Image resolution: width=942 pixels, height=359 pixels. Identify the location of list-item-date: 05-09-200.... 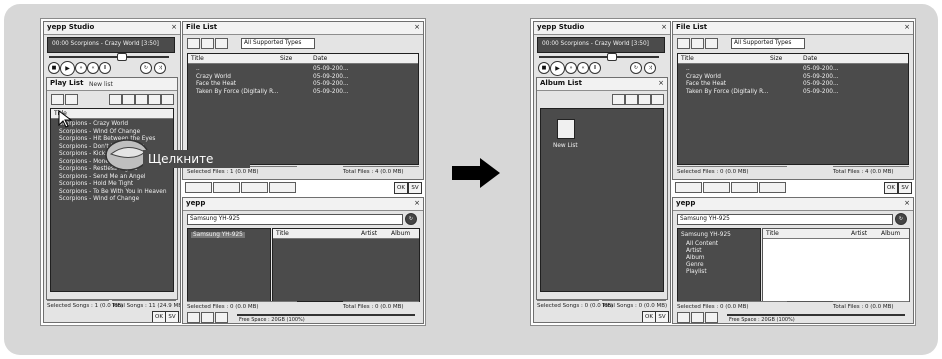
(331, 69).